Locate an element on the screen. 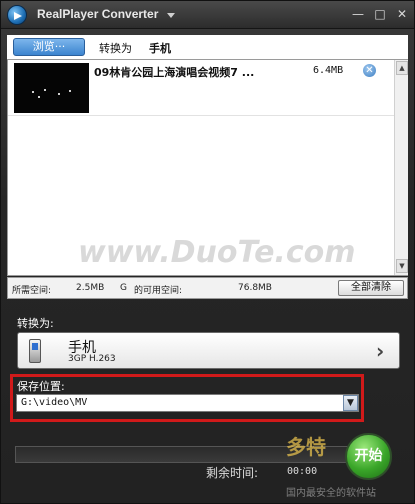 This screenshot has width=415, height=504. convert-to-value: 手机 is located at coordinates (160, 48).